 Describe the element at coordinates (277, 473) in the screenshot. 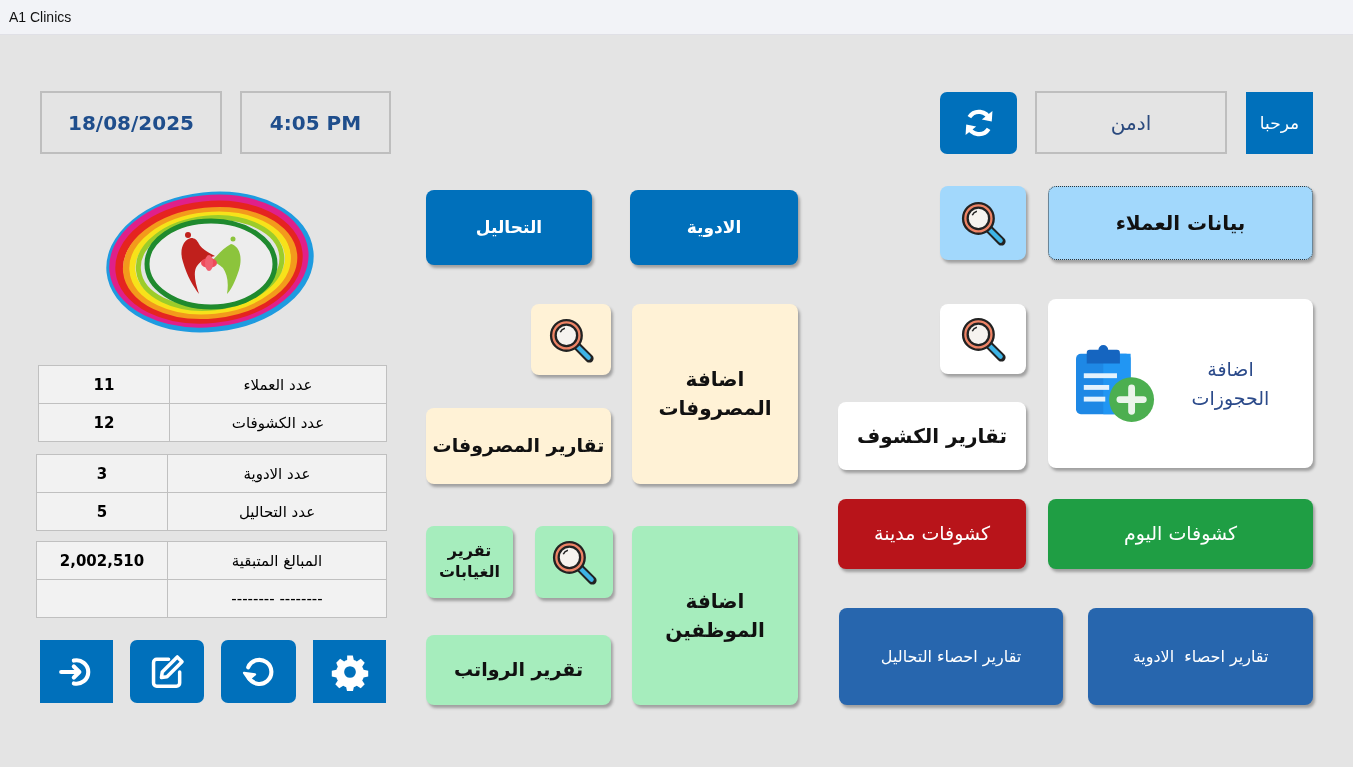

I see `table-cell: عدد الادوية` at that location.